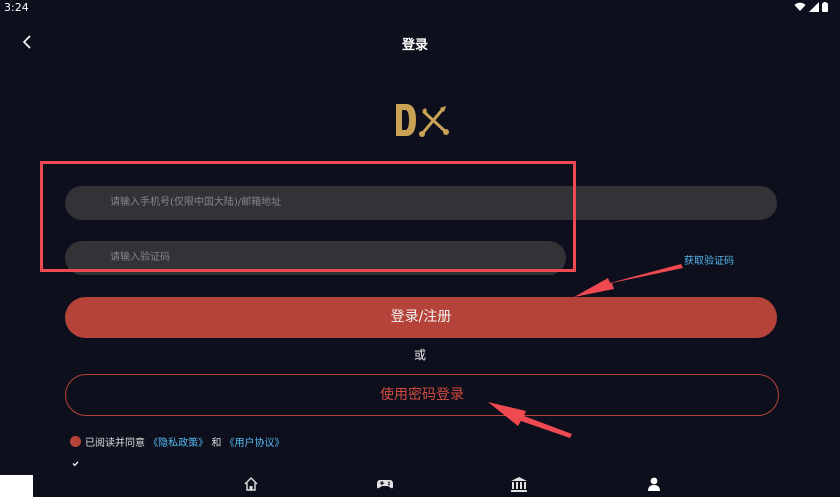  I want to click on nav-games, so click(385, 484).